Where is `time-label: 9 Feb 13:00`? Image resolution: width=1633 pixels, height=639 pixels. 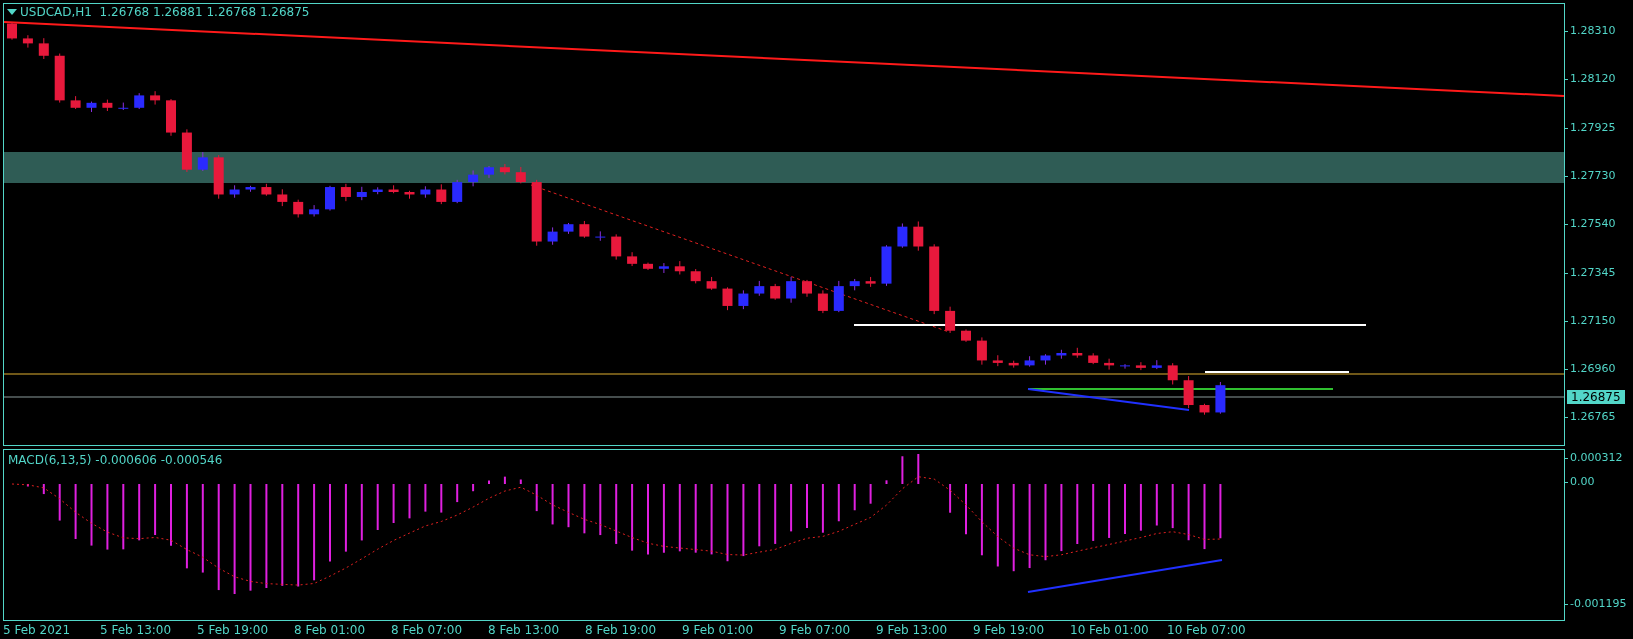
time-label: 9 Feb 13:00 is located at coordinates (912, 630).